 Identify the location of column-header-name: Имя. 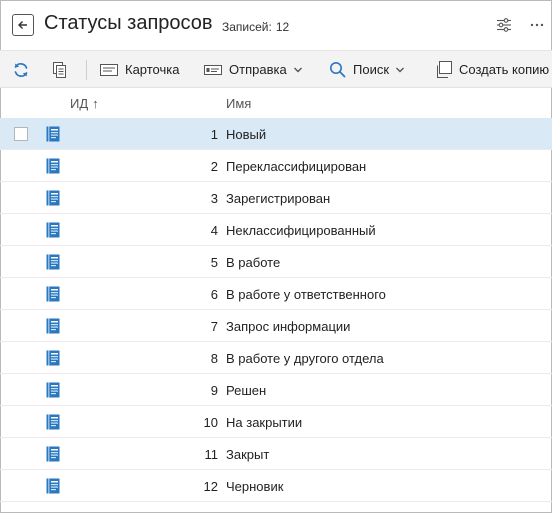
(238, 103).